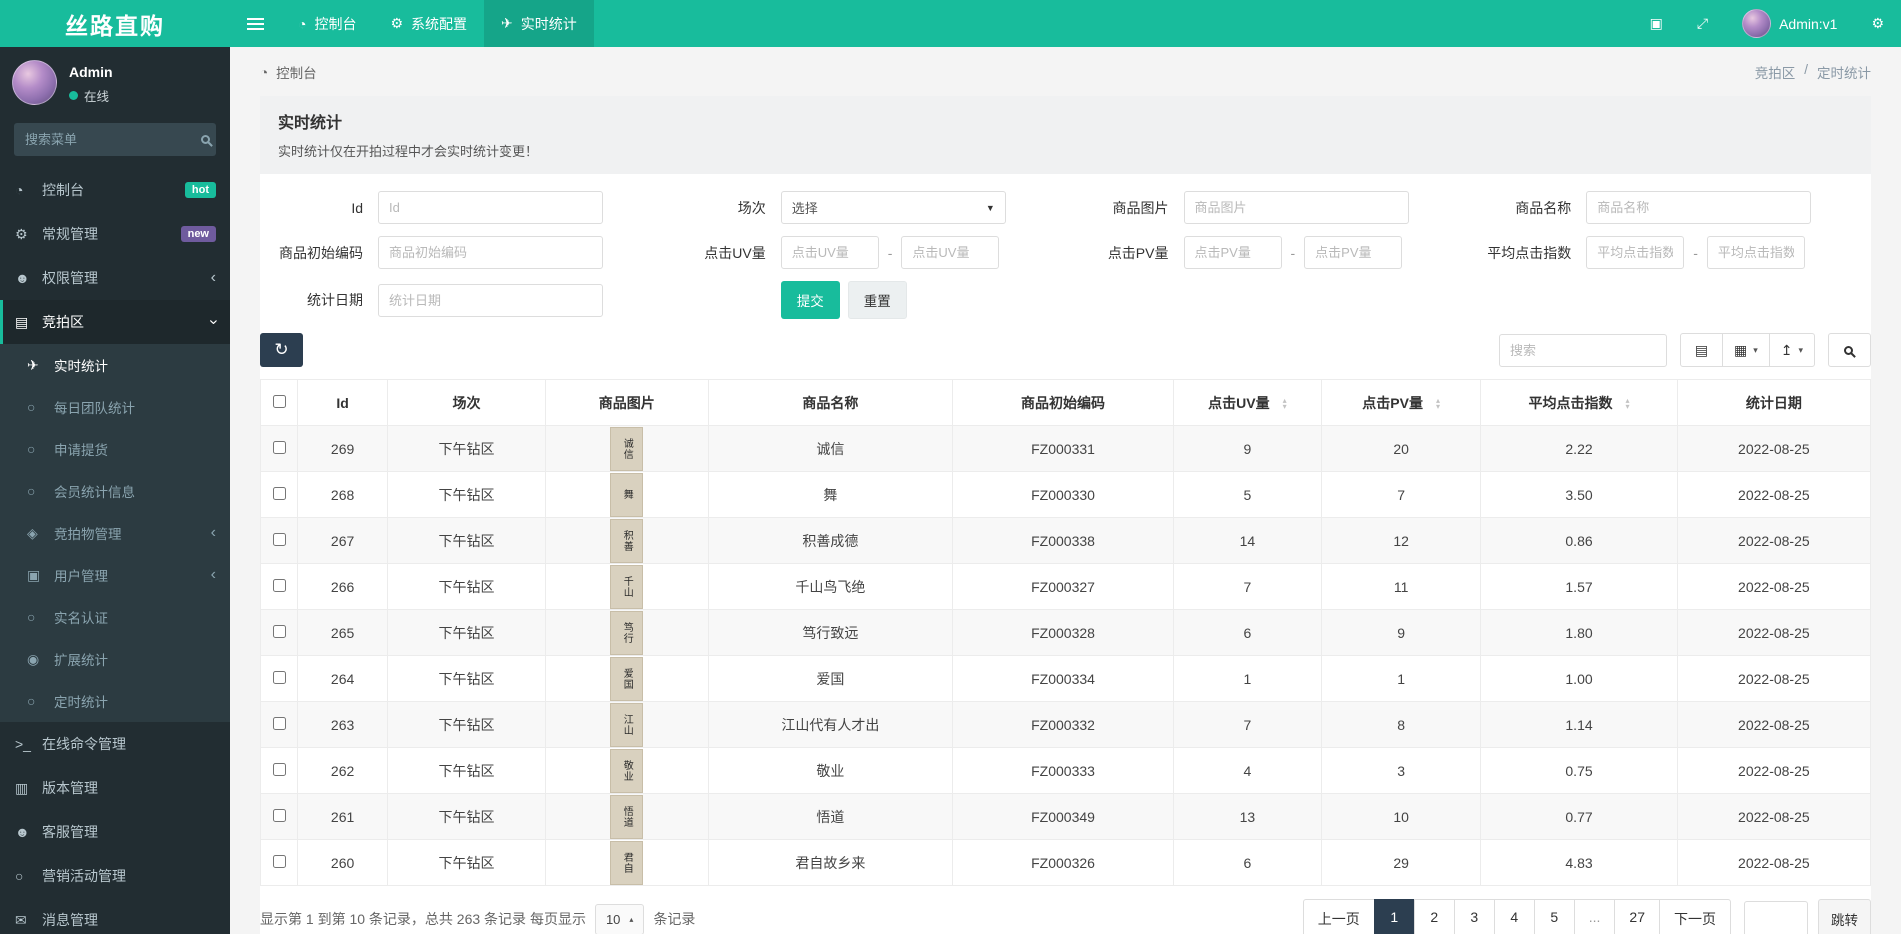 The width and height of the screenshot is (1901, 934). Describe the element at coordinates (1695, 916) in the screenshot. I see `next-page-button: 下一页` at that location.